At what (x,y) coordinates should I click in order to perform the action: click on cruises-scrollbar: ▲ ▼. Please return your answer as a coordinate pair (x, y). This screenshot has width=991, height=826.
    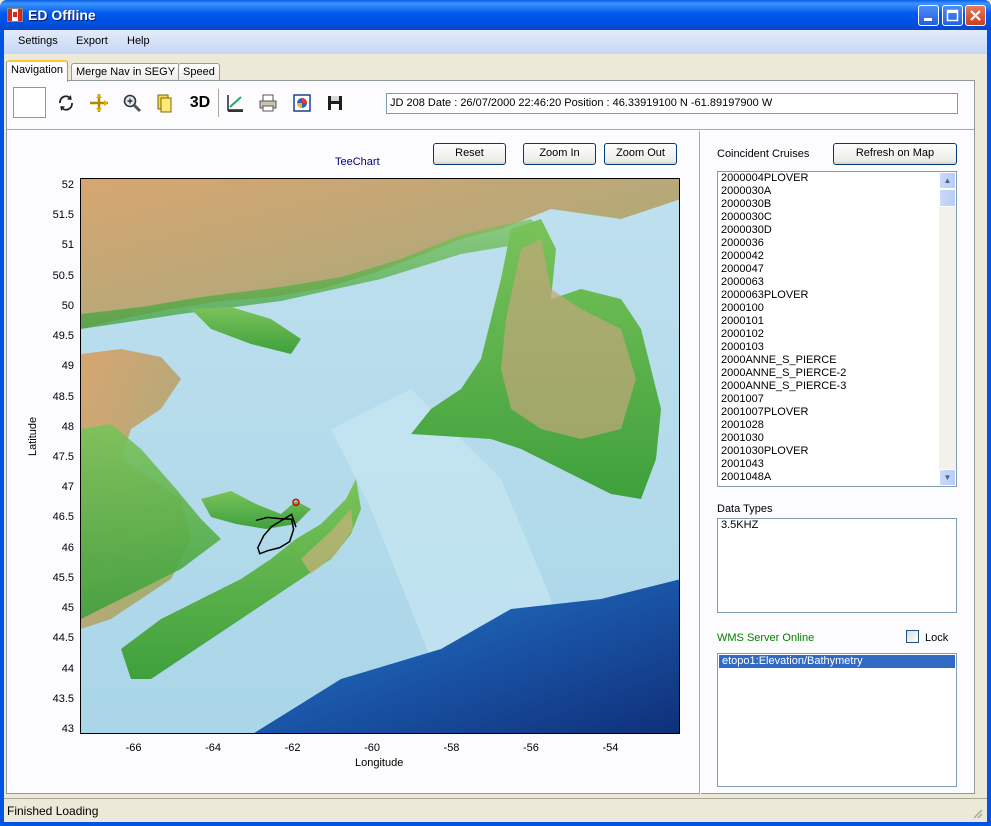
    Looking at the image, I should click on (947, 329).